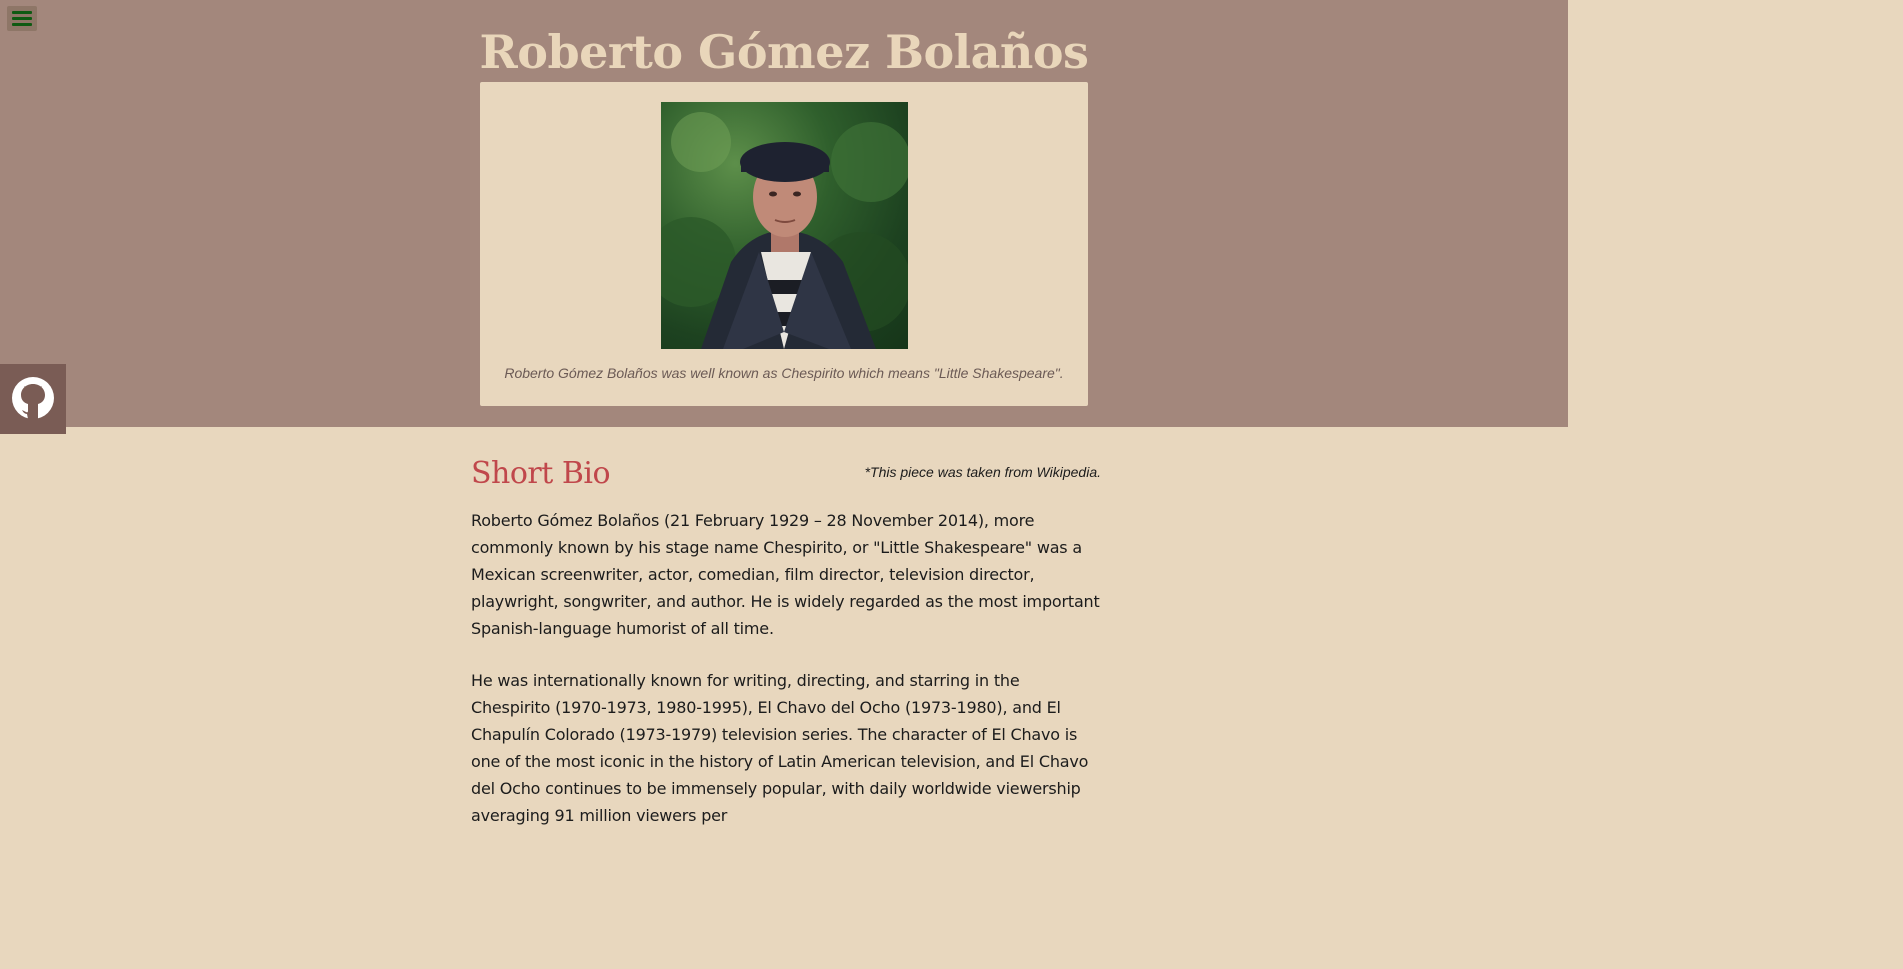  I want to click on page-title: Roberto Gómez Bolaños, so click(784, 52).